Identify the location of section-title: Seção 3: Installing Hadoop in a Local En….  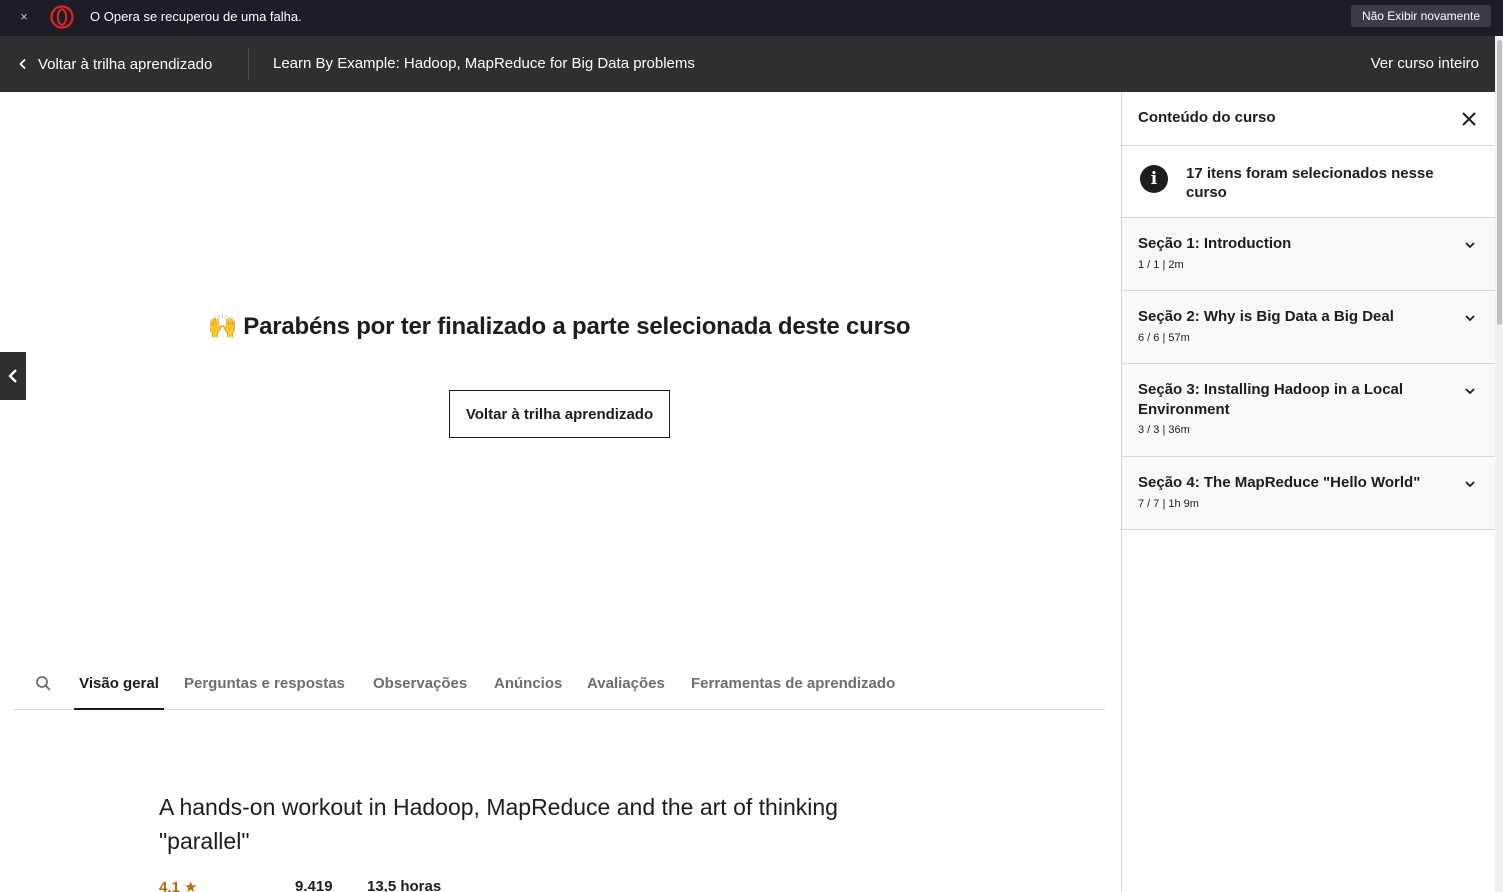
(1271, 399).